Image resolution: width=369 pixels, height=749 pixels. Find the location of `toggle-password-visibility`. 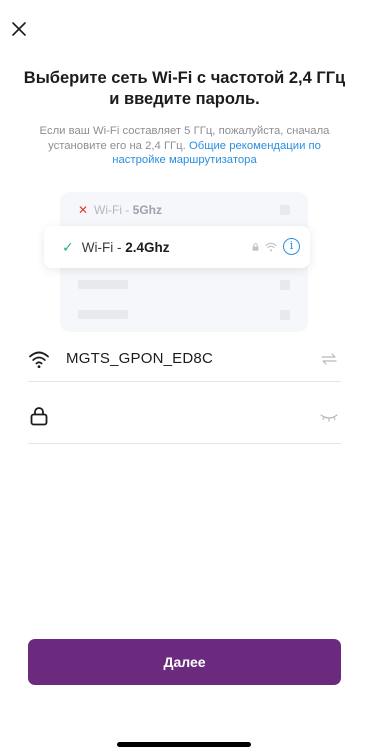

toggle-password-visibility is located at coordinates (329, 416).